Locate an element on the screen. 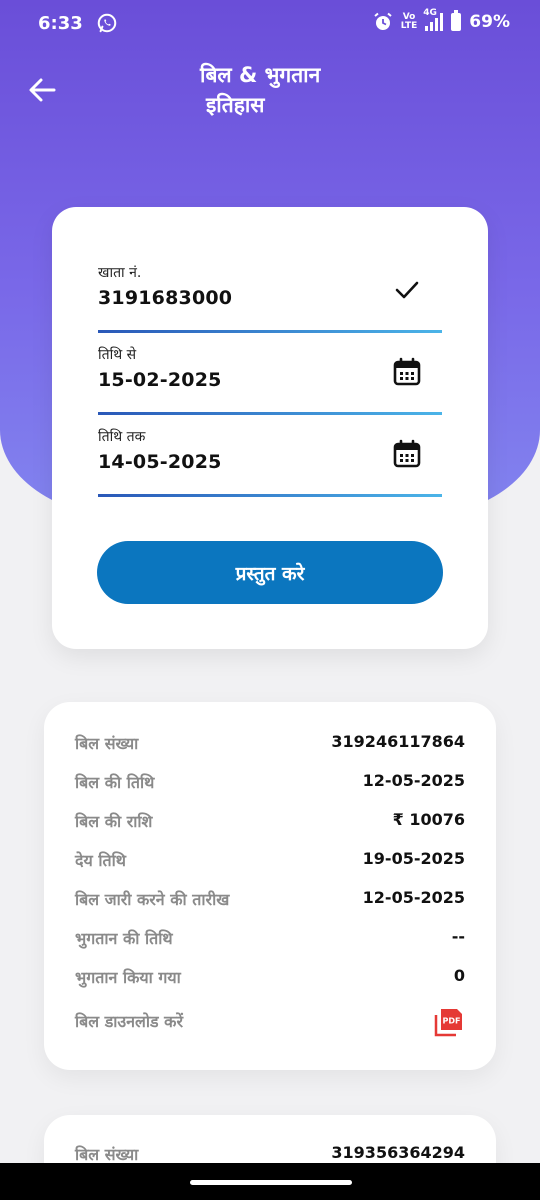 The height and width of the screenshot is (1200, 540). submit-button: प्रस्तुत करे is located at coordinates (270, 572).